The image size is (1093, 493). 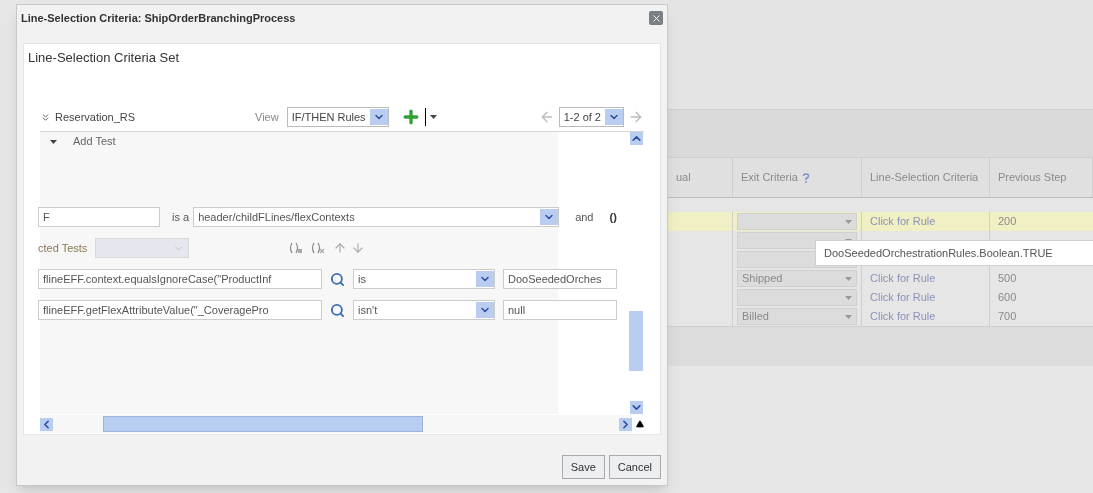 I want to click on expand-caret-icon, so click(x=53, y=141).